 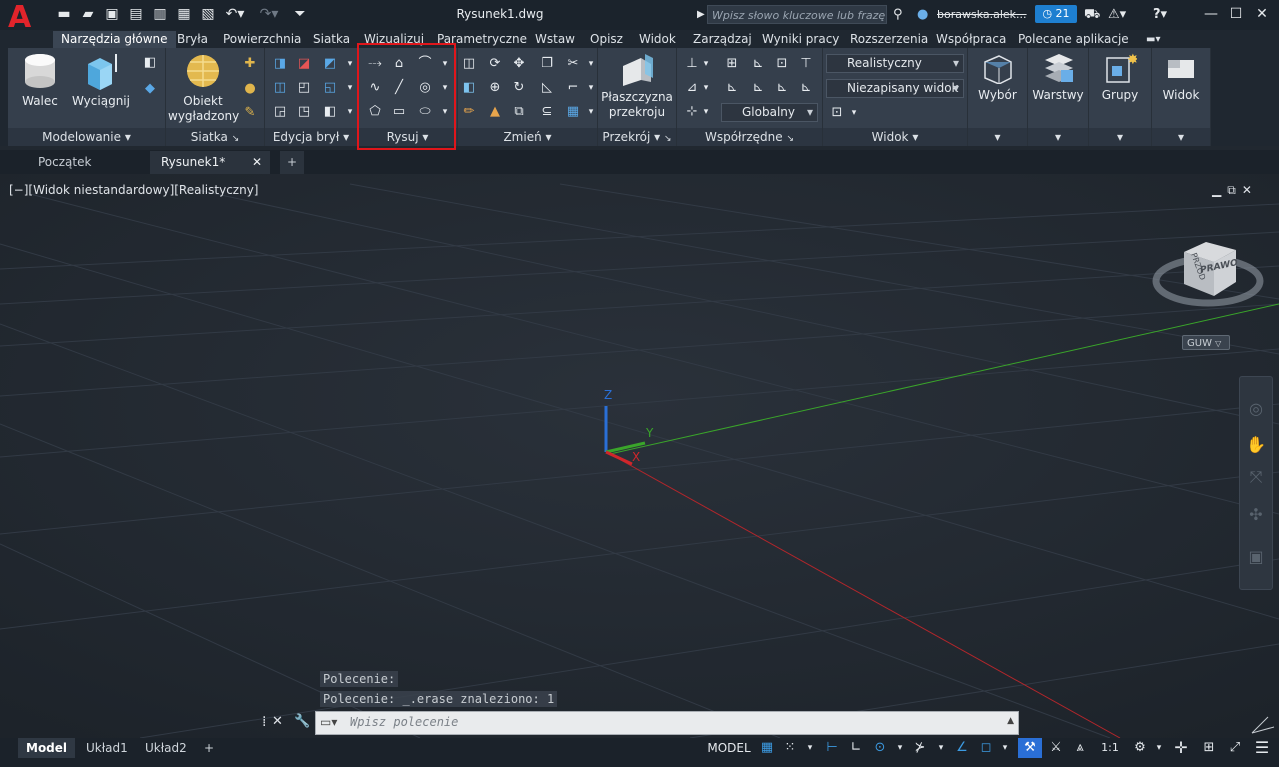 What do you see at coordinates (941, 748) in the screenshot?
I see `isodraft-dropdown-icon: ▾` at bounding box center [941, 748].